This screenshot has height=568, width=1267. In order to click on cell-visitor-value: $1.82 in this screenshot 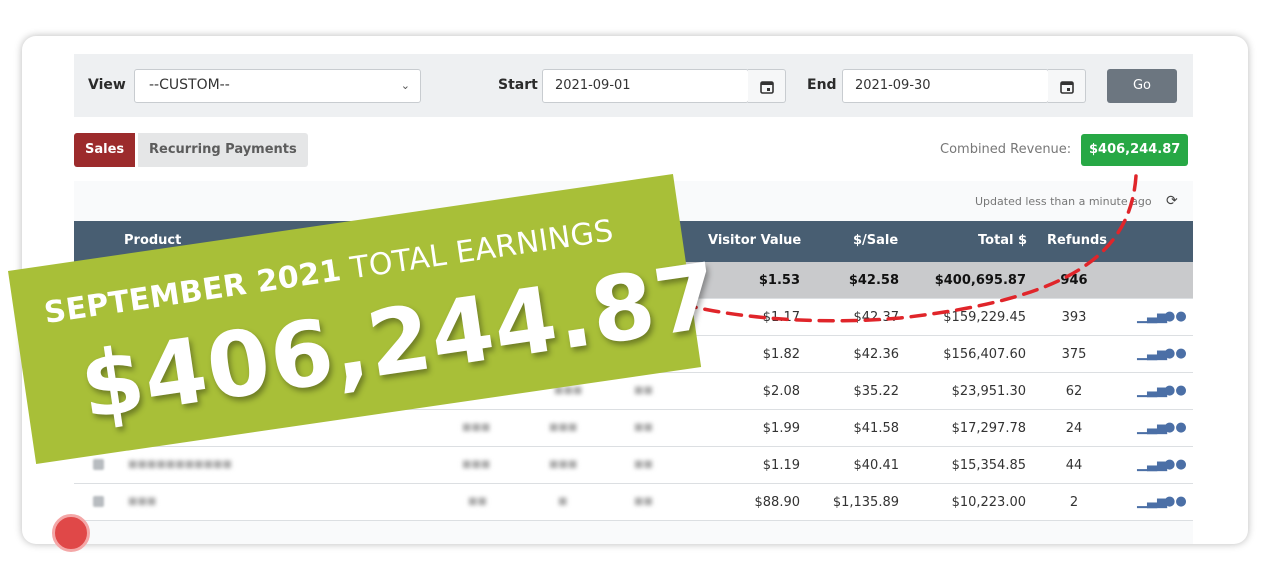, I will do `click(781, 354)`.